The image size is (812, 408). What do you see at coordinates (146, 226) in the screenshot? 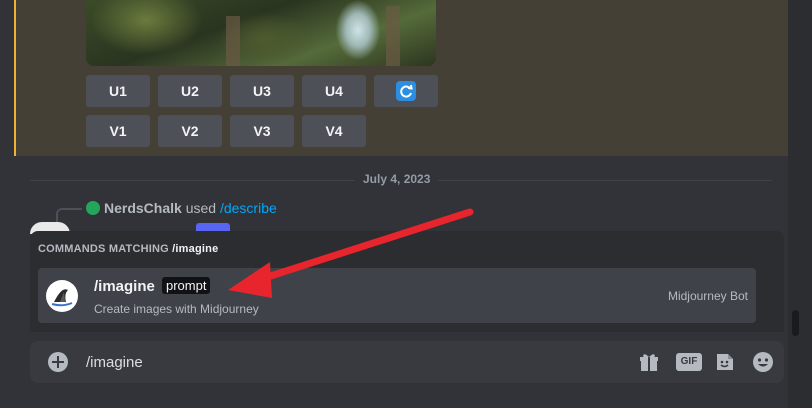
I see `bot-name` at bounding box center [146, 226].